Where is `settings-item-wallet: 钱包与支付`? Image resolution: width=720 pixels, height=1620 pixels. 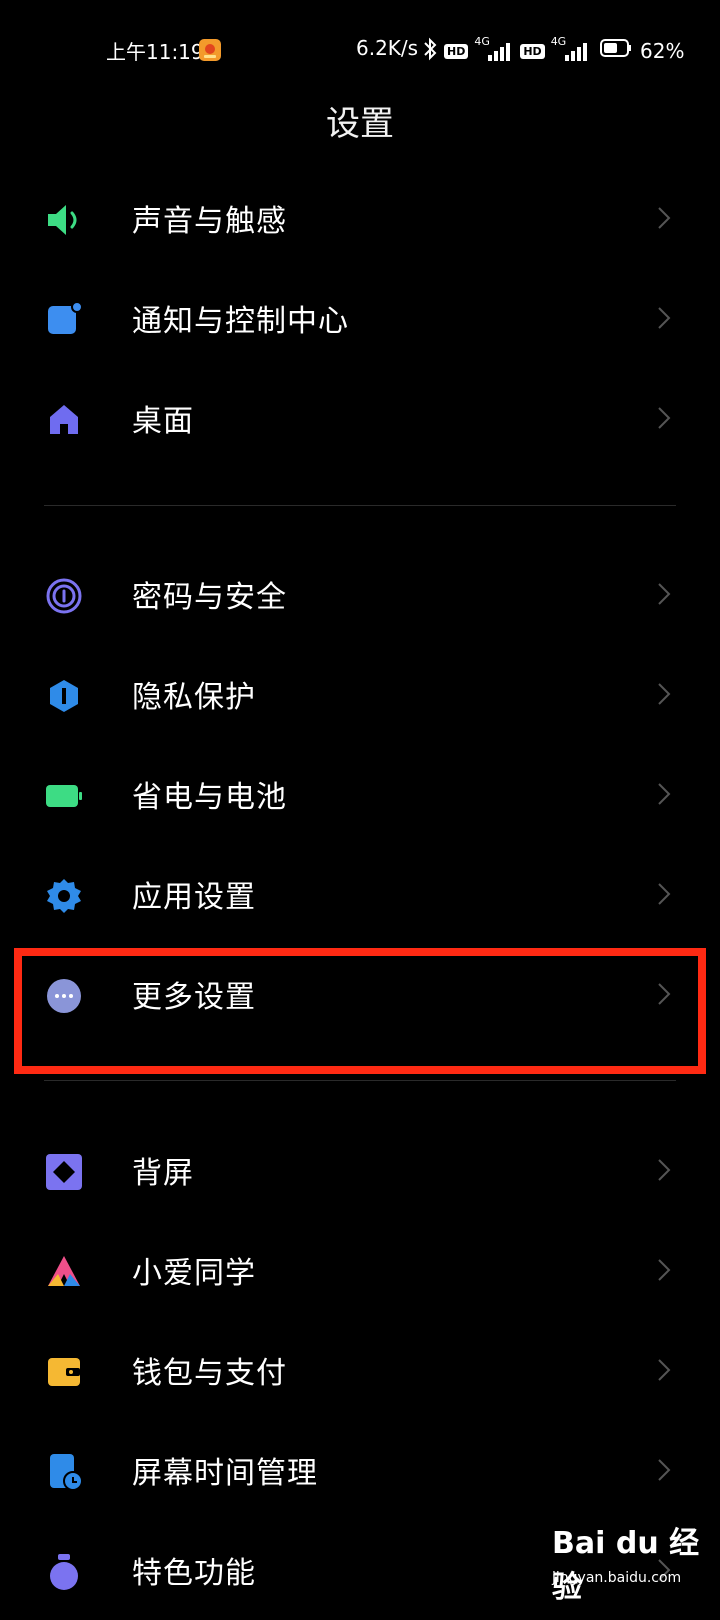
settings-item-wallet: 钱包与支付 is located at coordinates (360, 1370).